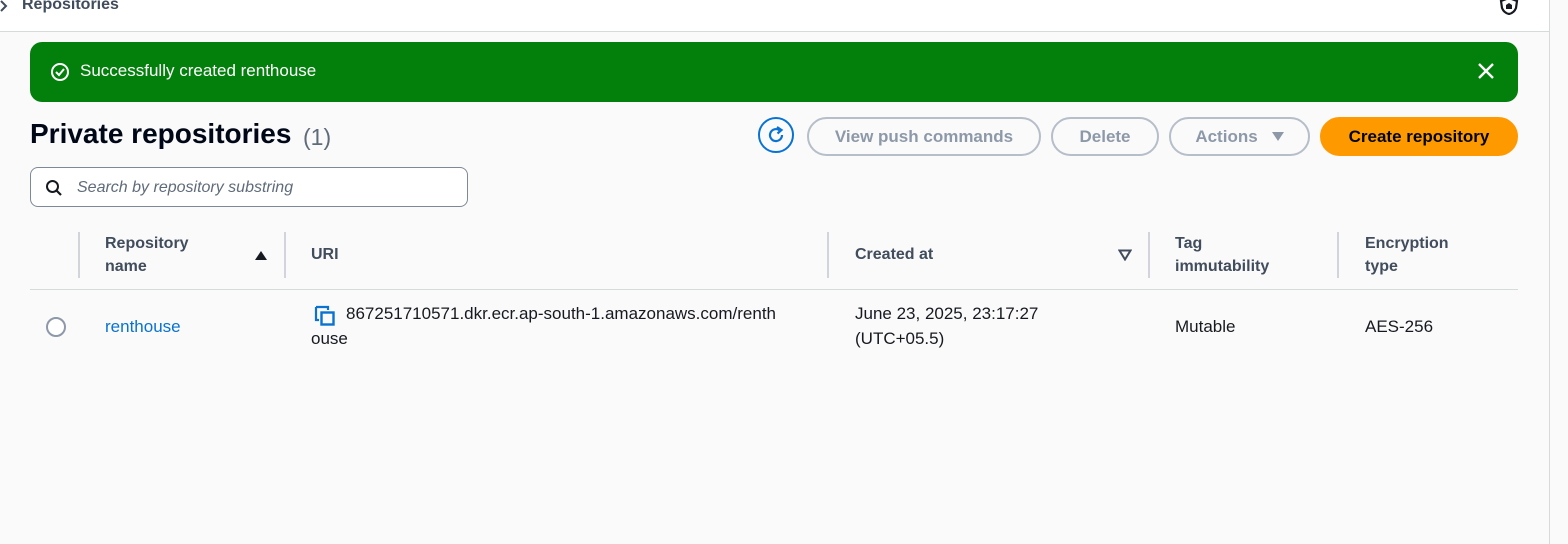 This screenshot has height=544, width=1568. I want to click on page-title: Private repositories, so click(161, 133).